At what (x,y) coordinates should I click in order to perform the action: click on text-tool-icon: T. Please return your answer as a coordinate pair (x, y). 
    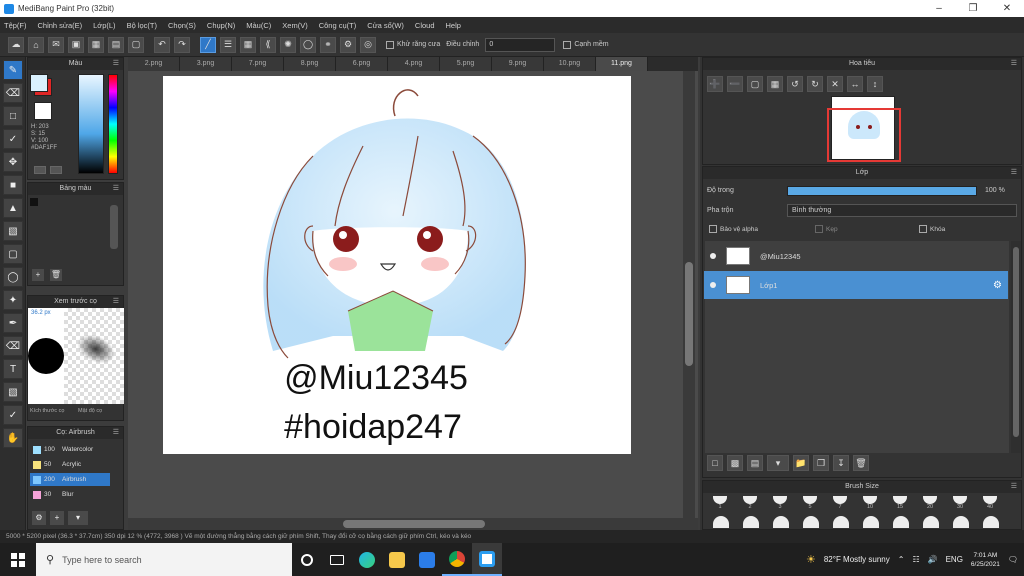
    Looking at the image, I should click on (13, 369).